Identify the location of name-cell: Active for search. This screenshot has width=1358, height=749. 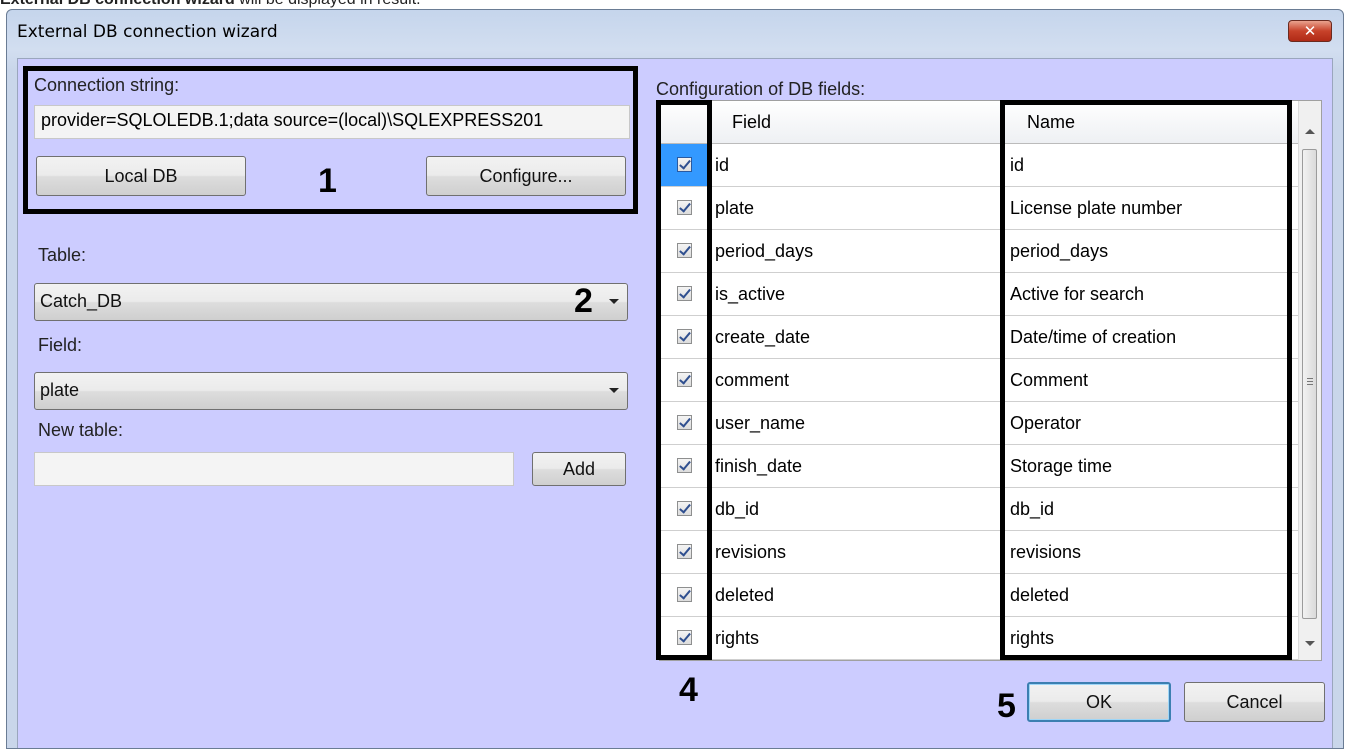
(1152, 294).